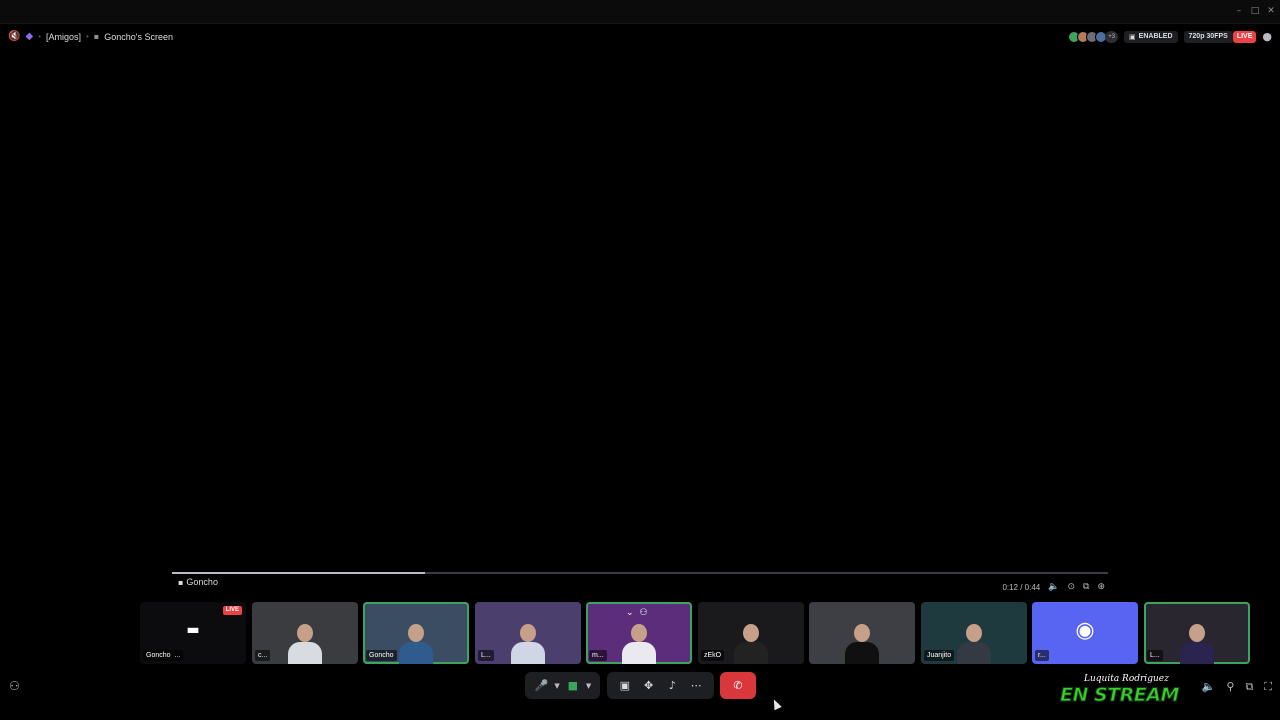  What do you see at coordinates (298, 573) in the screenshot?
I see `stream-progress-fill` at bounding box center [298, 573].